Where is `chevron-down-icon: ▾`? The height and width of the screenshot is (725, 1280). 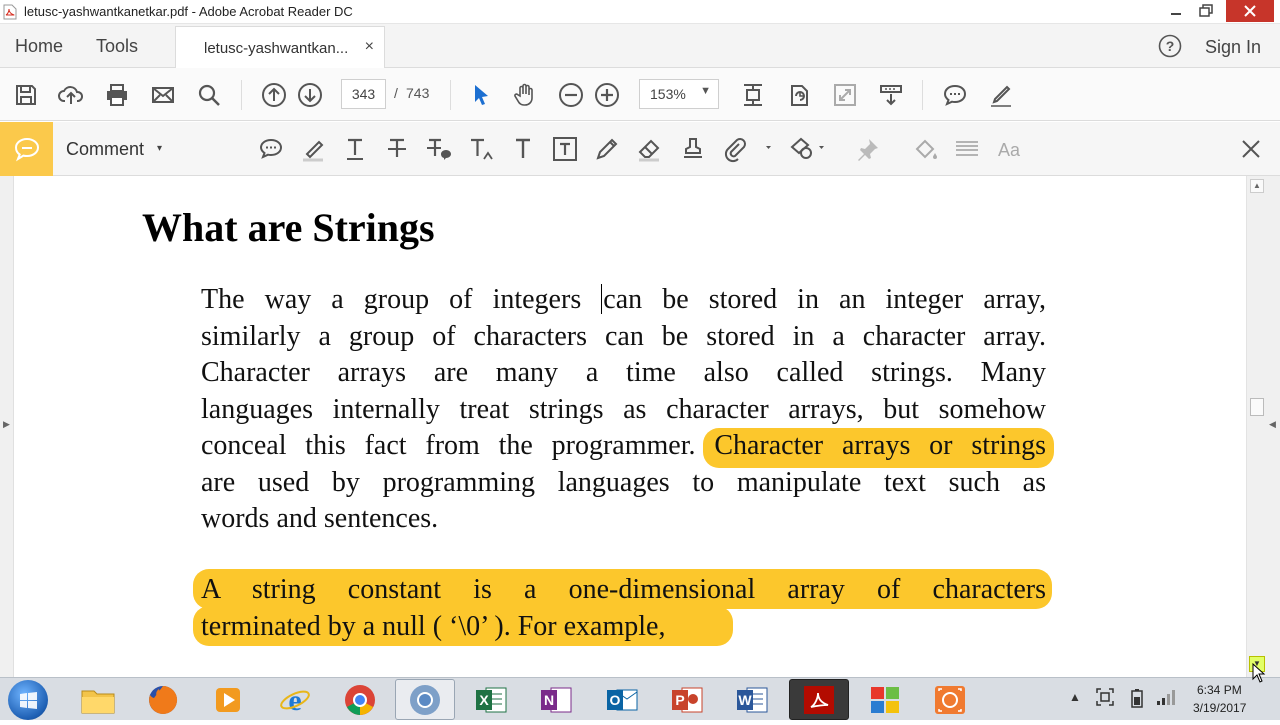 chevron-down-icon: ▾ is located at coordinates (159, 148).